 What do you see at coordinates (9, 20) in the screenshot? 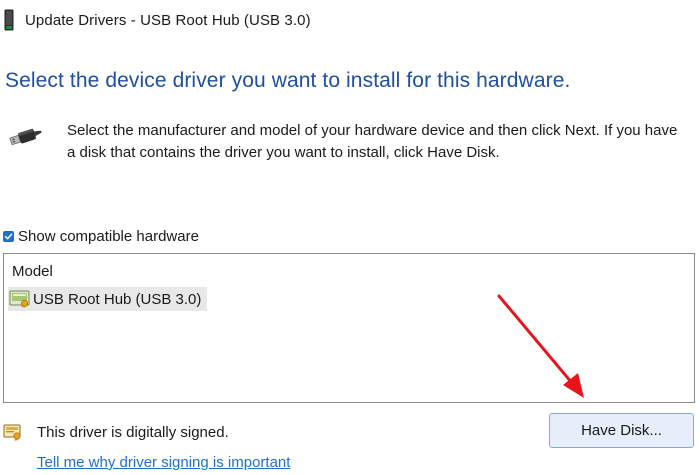
I see `device-manager-icon` at bounding box center [9, 20].